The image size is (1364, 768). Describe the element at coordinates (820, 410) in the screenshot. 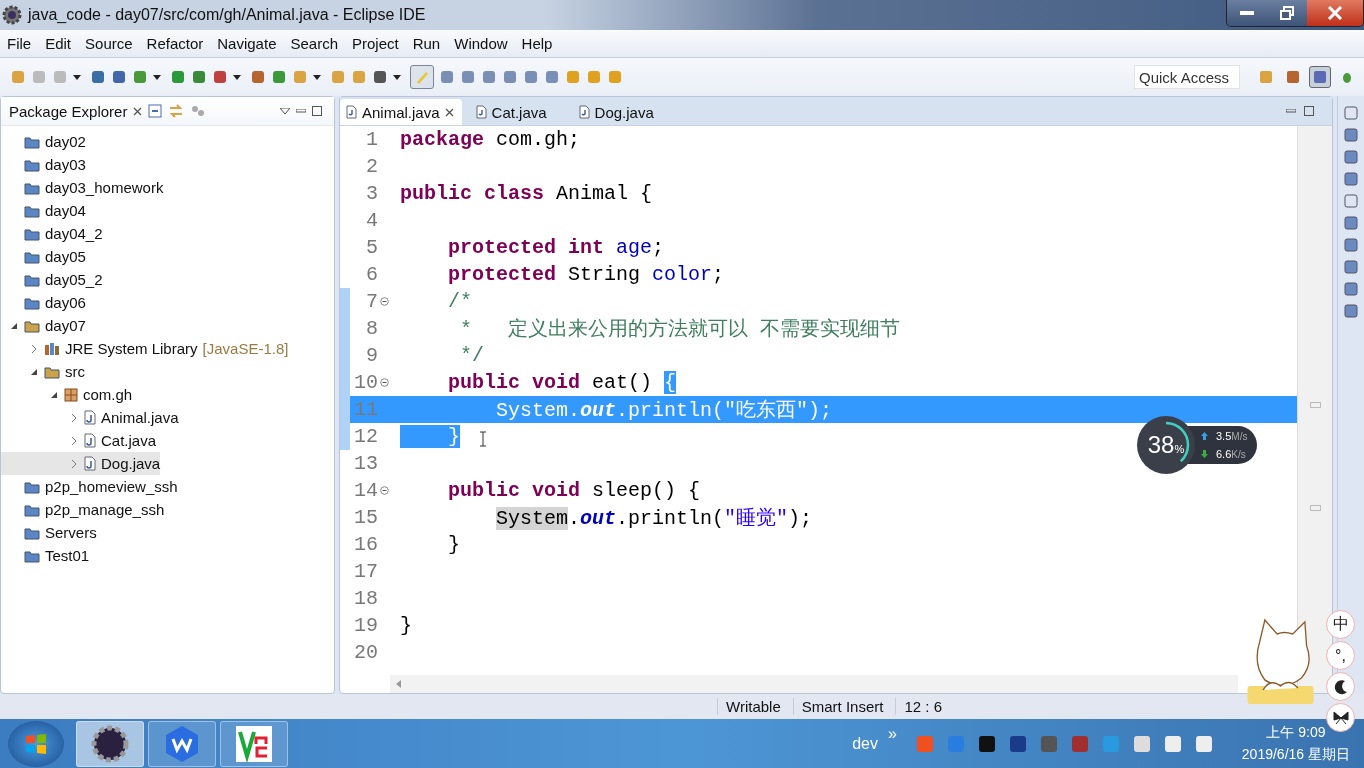

I see `code-token: );` at that location.